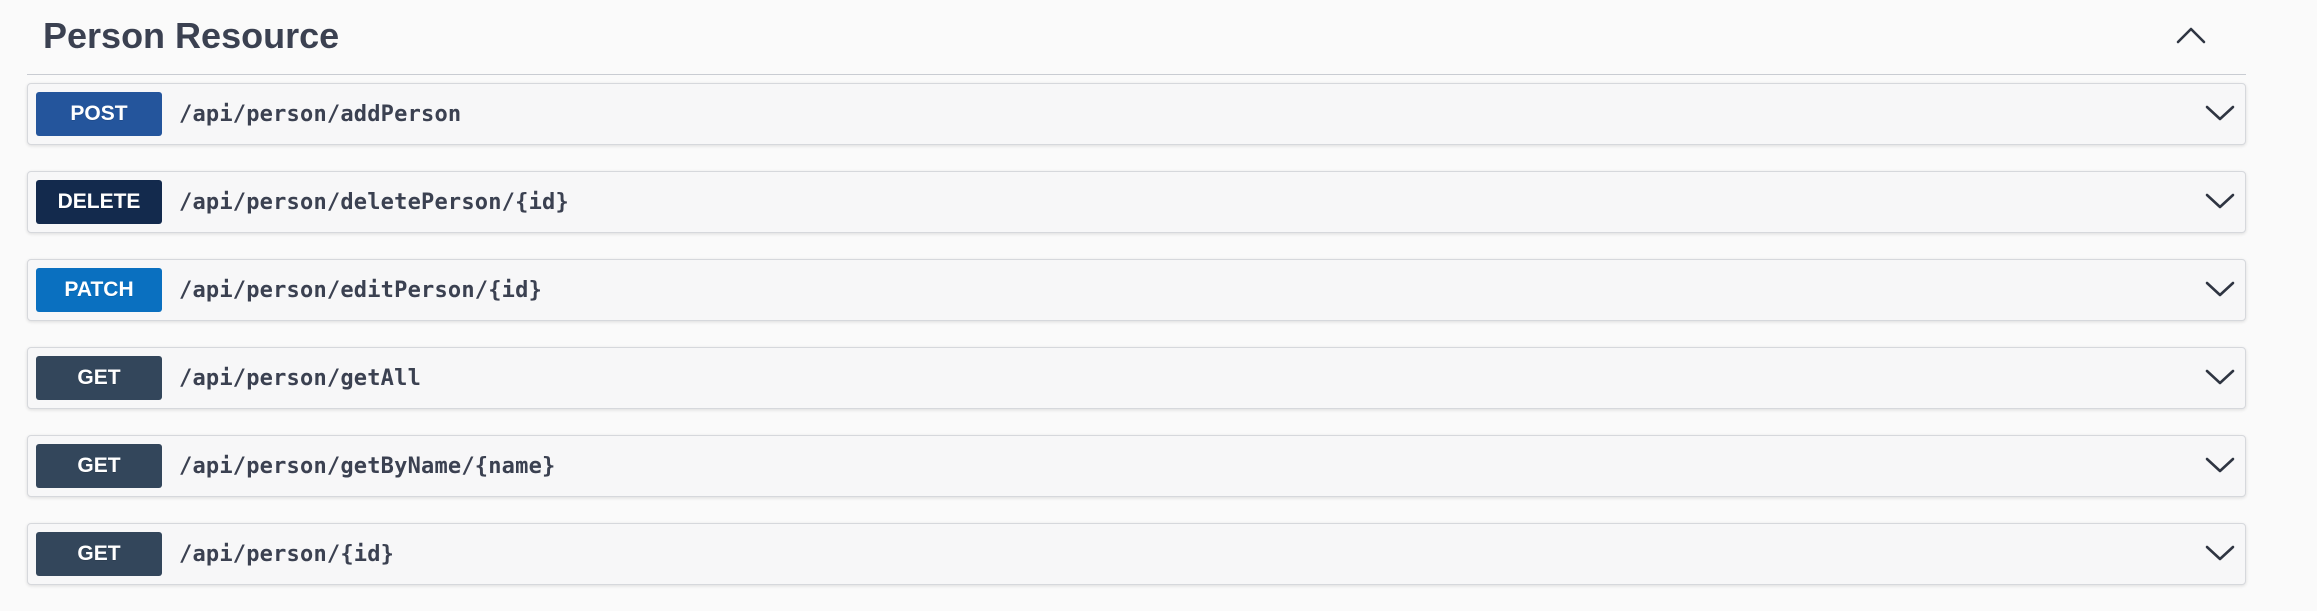  I want to click on method-badge-post: POST, so click(99, 114).